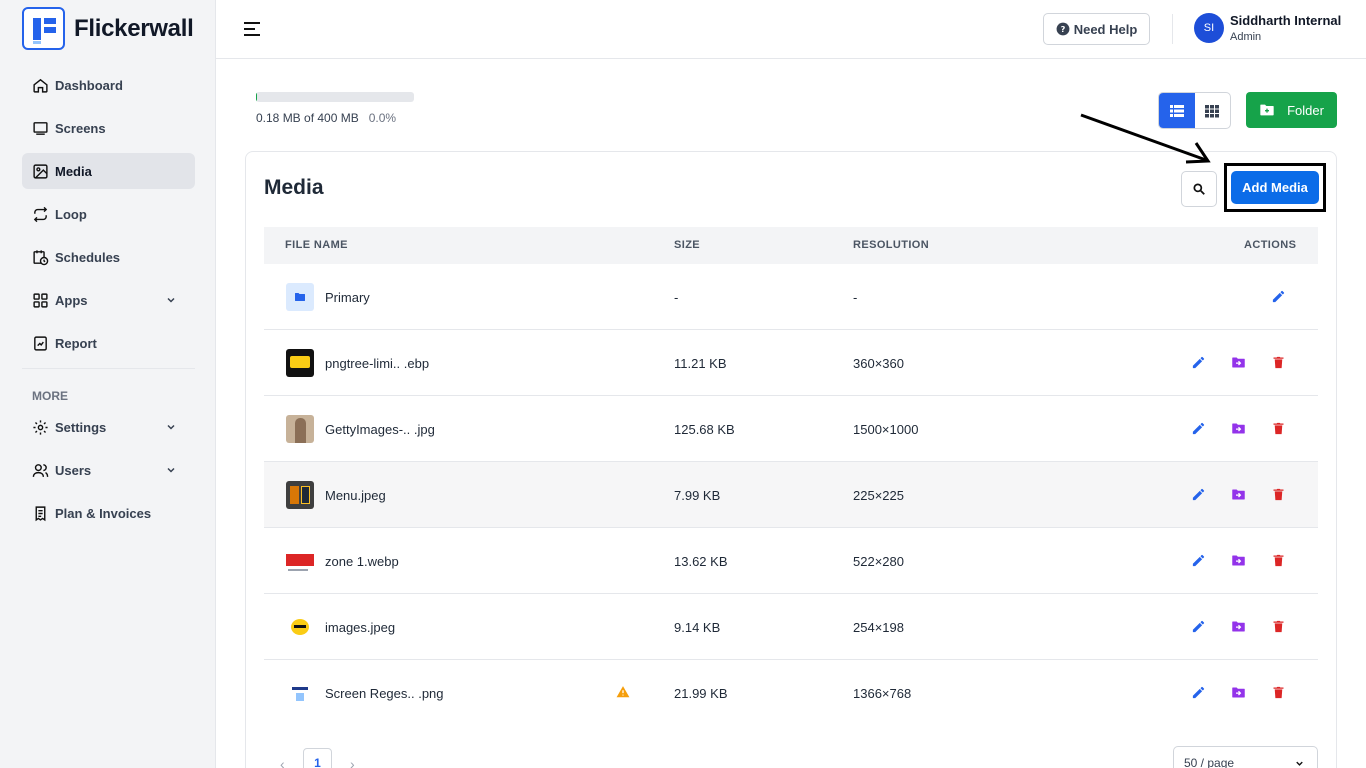  Describe the element at coordinates (355, 495) in the screenshot. I see `file-name: Menu.jpeg` at that location.